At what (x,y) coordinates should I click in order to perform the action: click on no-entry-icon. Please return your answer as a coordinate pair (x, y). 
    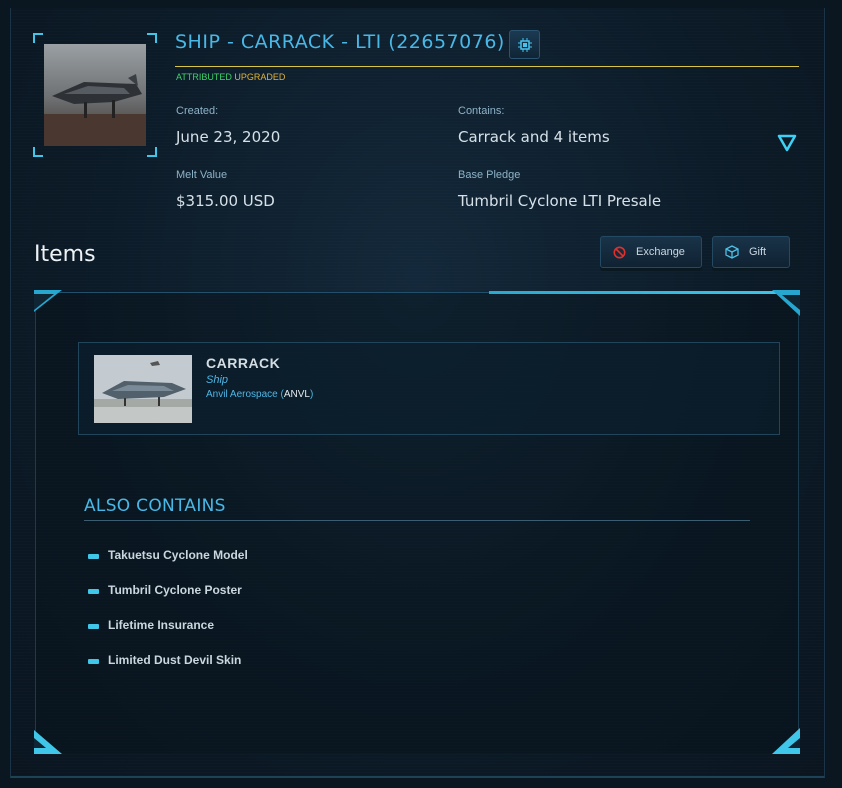
    Looking at the image, I should click on (619, 252).